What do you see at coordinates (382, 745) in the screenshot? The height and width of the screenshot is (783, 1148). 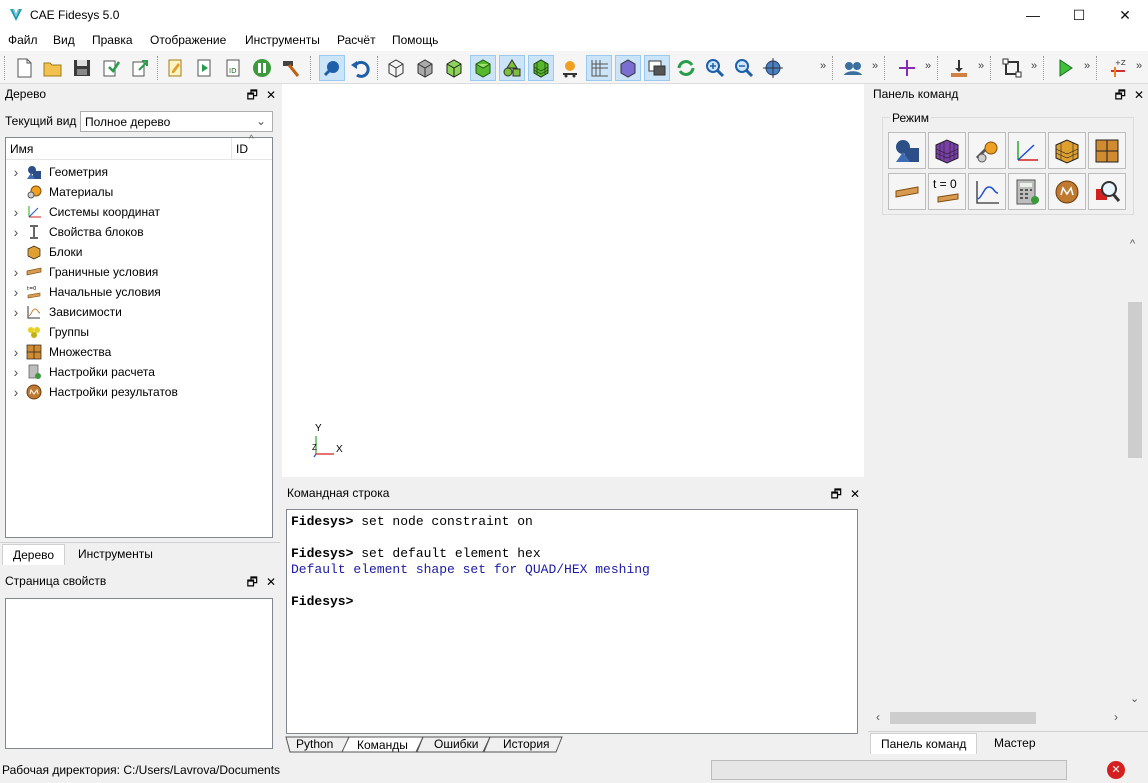 I see `tab-commands: Команды` at bounding box center [382, 745].